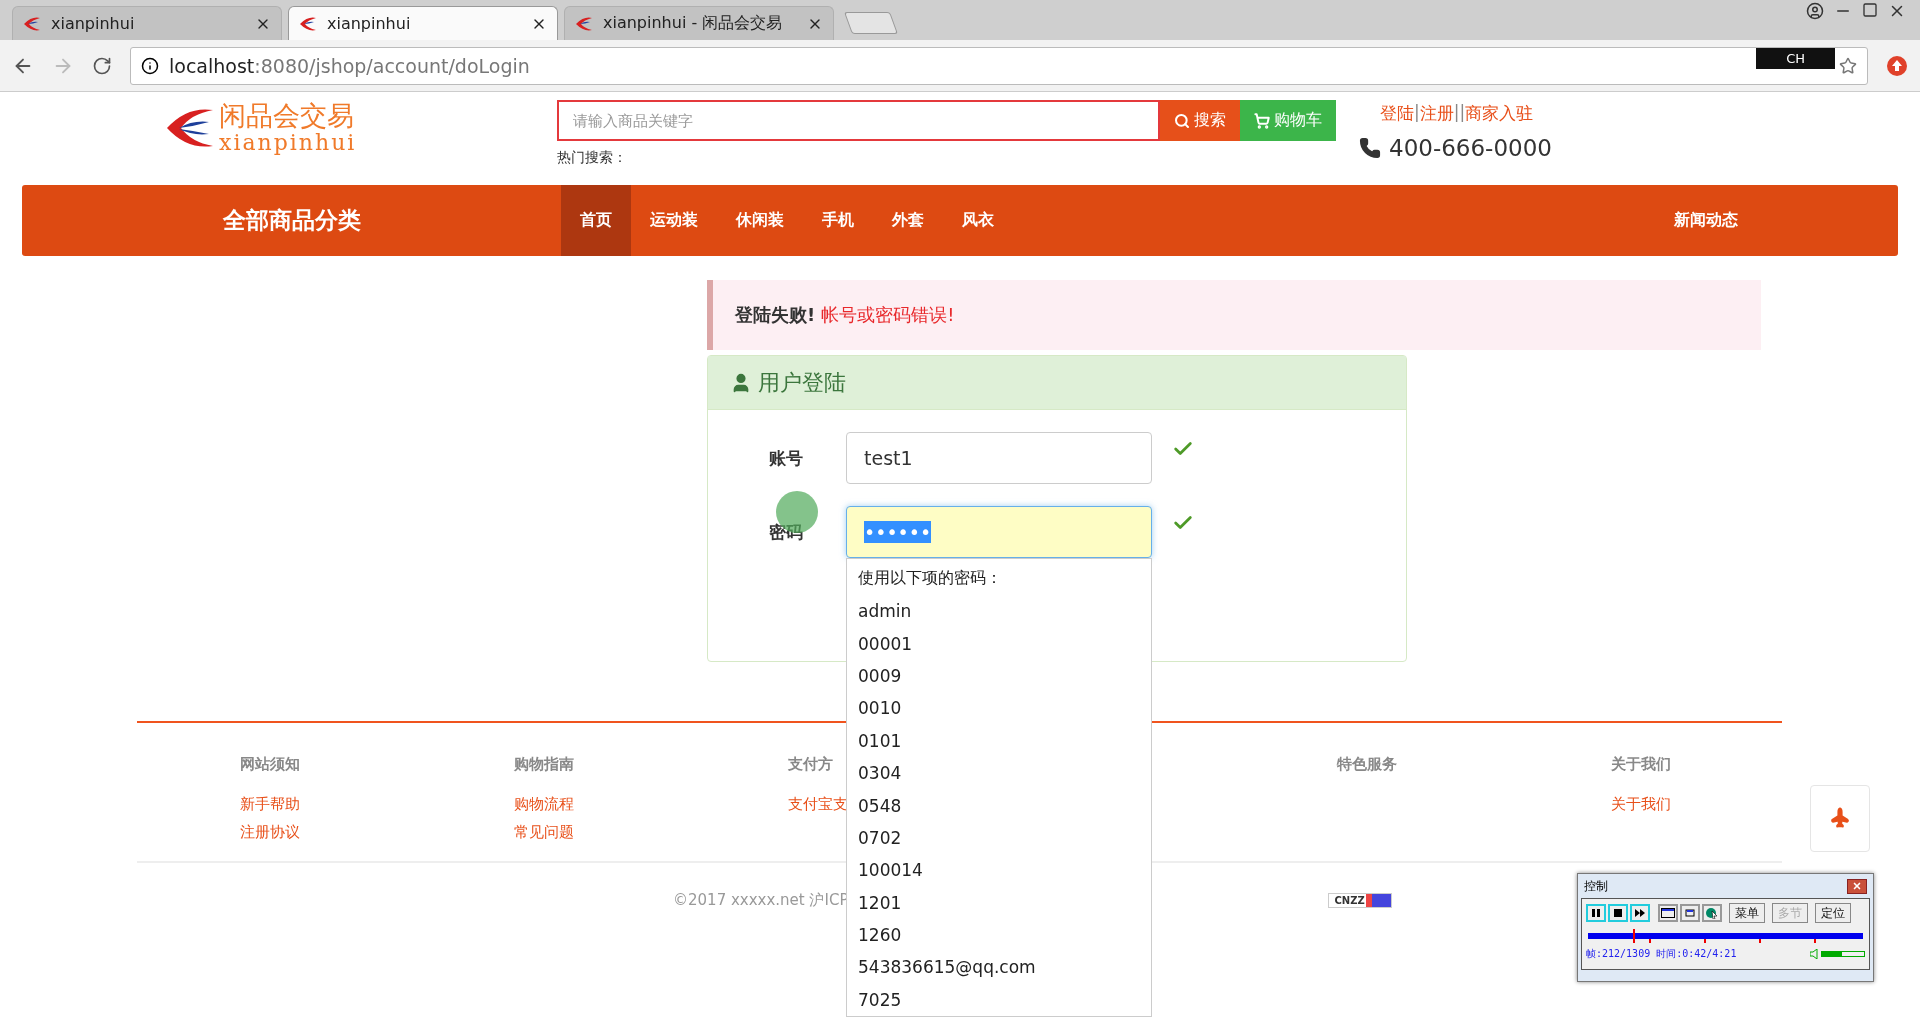 The image size is (1920, 1024). What do you see at coordinates (775, 315) in the screenshot?
I see `alert-title: 登陆失败!` at bounding box center [775, 315].